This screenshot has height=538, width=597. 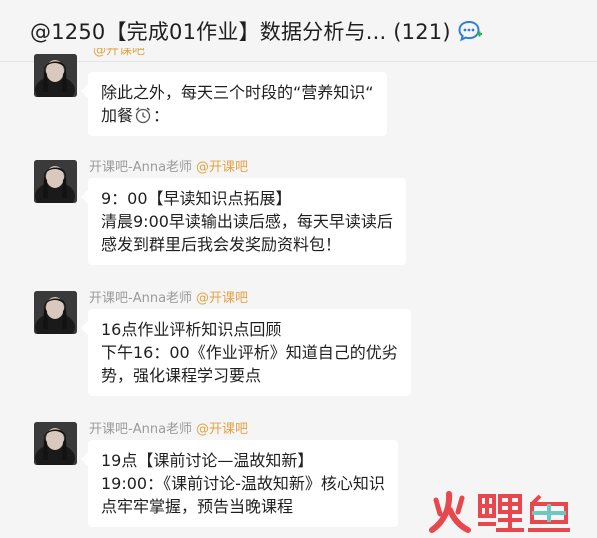 I want to click on sender-name: @开课吧, so click(x=117, y=55).